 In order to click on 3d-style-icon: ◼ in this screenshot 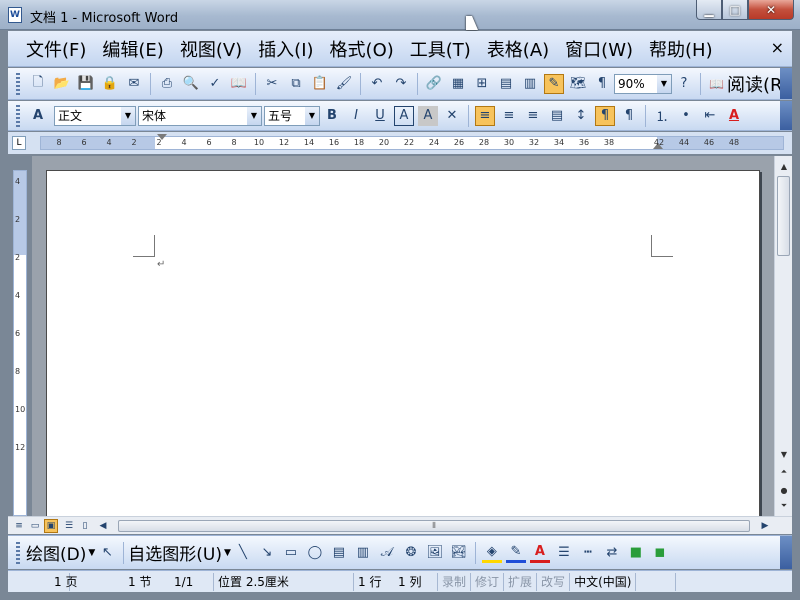, I will do `click(660, 553)`.